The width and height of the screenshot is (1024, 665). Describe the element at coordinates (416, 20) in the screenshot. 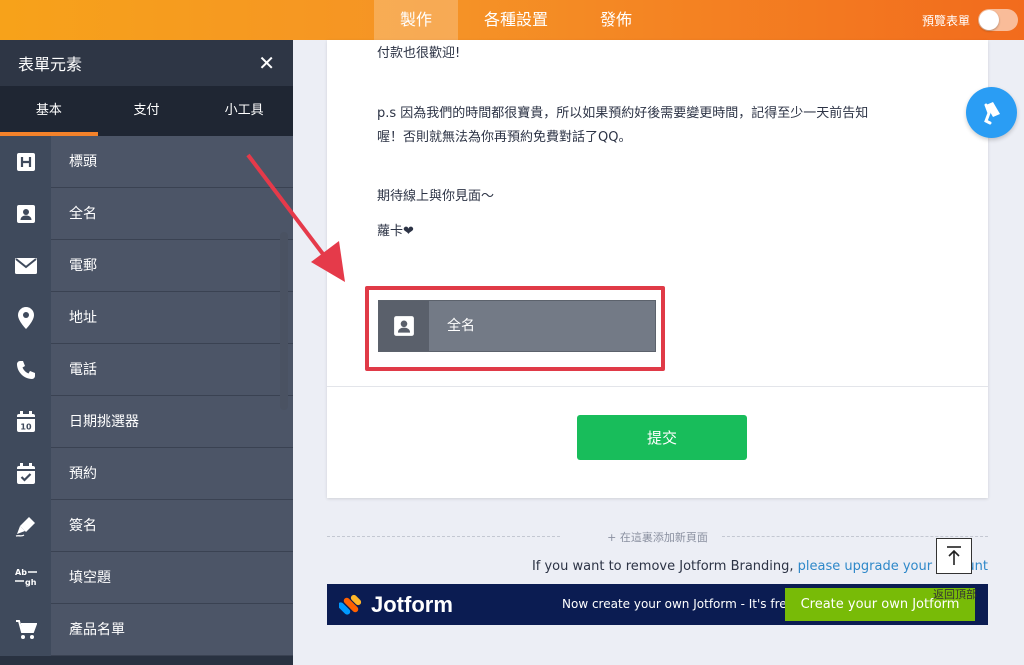

I see `tab-build: 製作` at that location.